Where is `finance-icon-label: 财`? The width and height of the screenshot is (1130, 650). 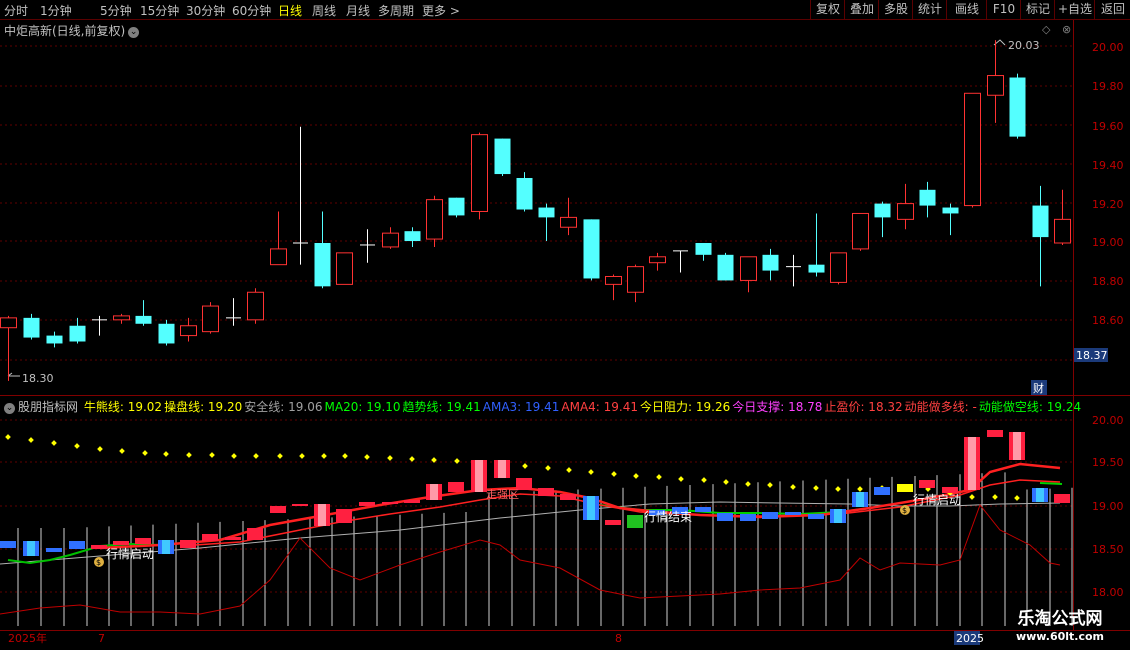
finance-icon-label: 财 is located at coordinates (1038, 388).